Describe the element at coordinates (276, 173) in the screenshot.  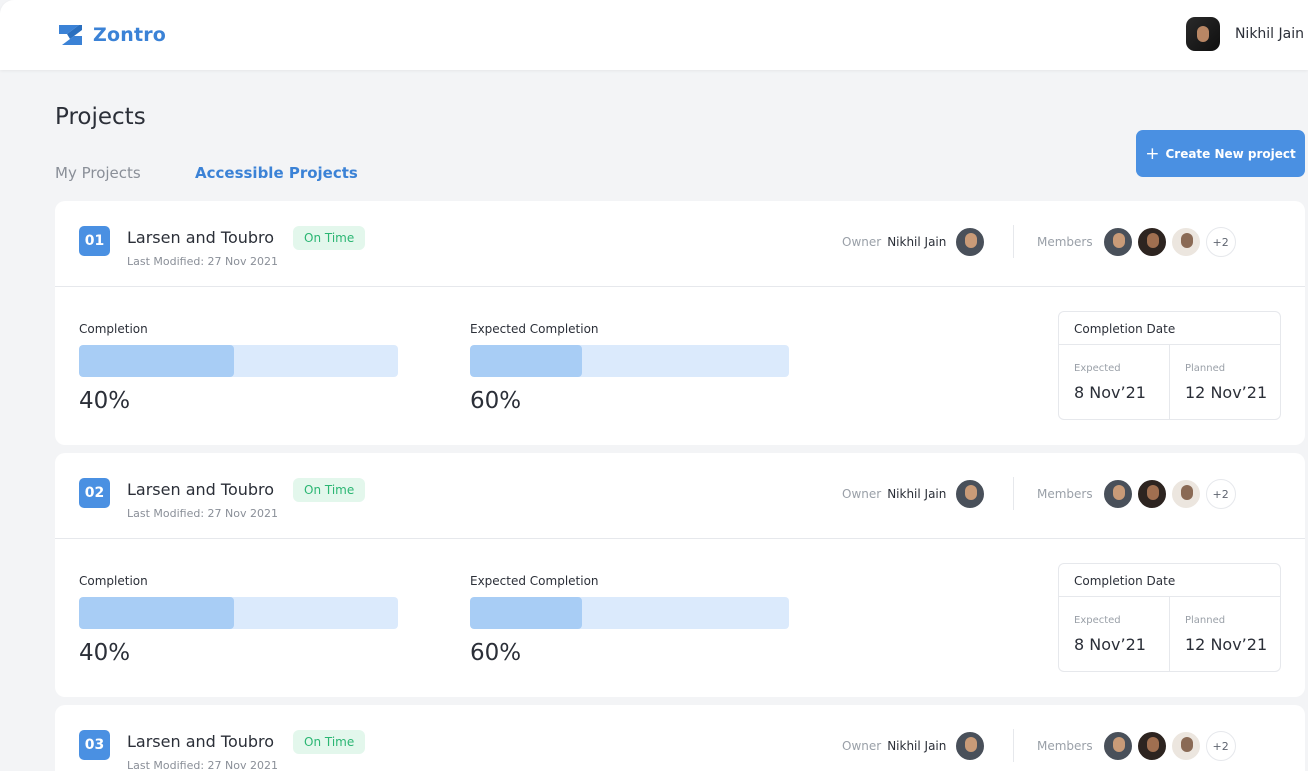
I see `tab-accessible-projects: Accessible Projects` at that location.